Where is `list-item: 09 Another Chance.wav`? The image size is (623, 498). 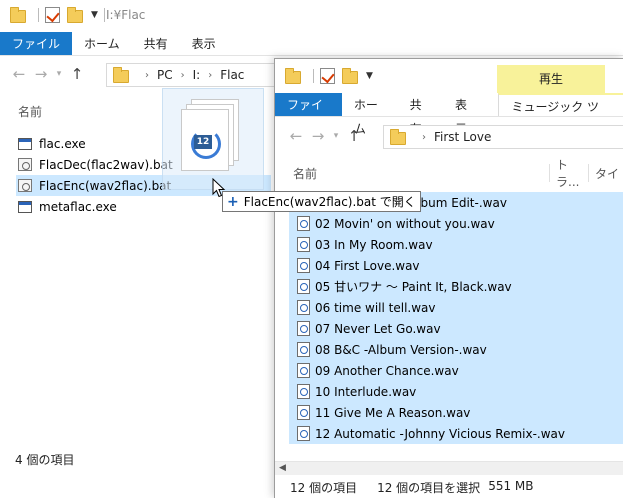 list-item: 09 Another Chance.wav is located at coordinates (456, 370).